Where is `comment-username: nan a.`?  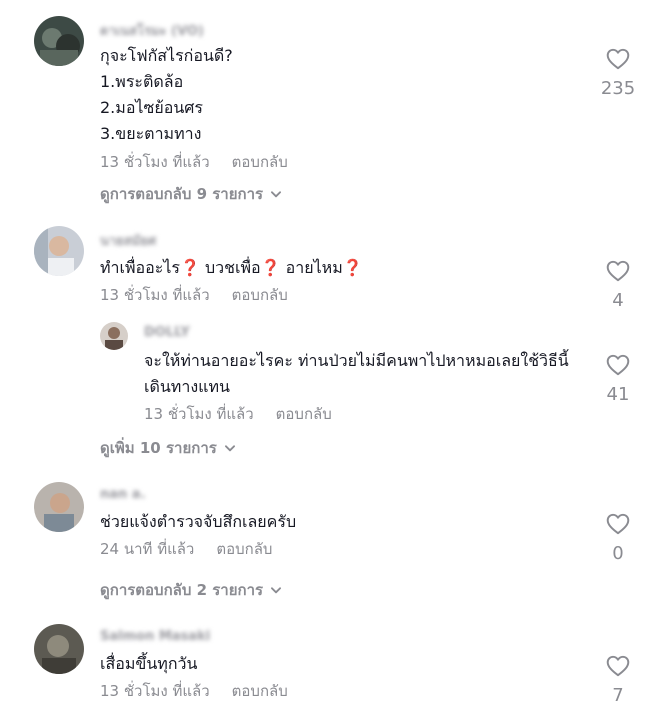 comment-username: nan a. is located at coordinates (123, 494).